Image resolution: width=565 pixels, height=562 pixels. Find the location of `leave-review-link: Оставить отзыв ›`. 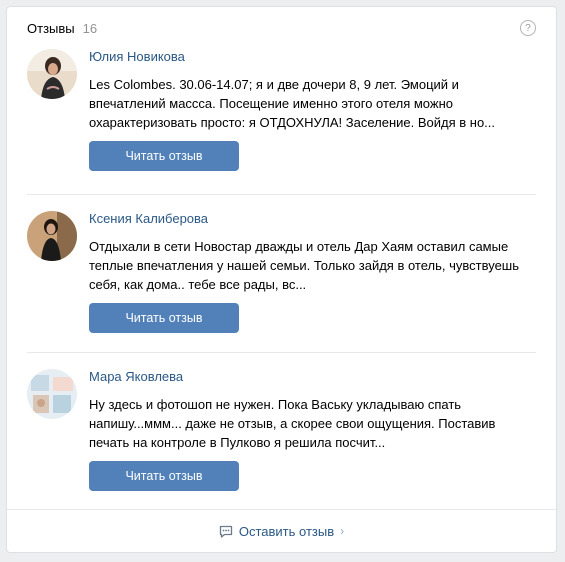

leave-review-link: Оставить отзыв › is located at coordinates (281, 531).